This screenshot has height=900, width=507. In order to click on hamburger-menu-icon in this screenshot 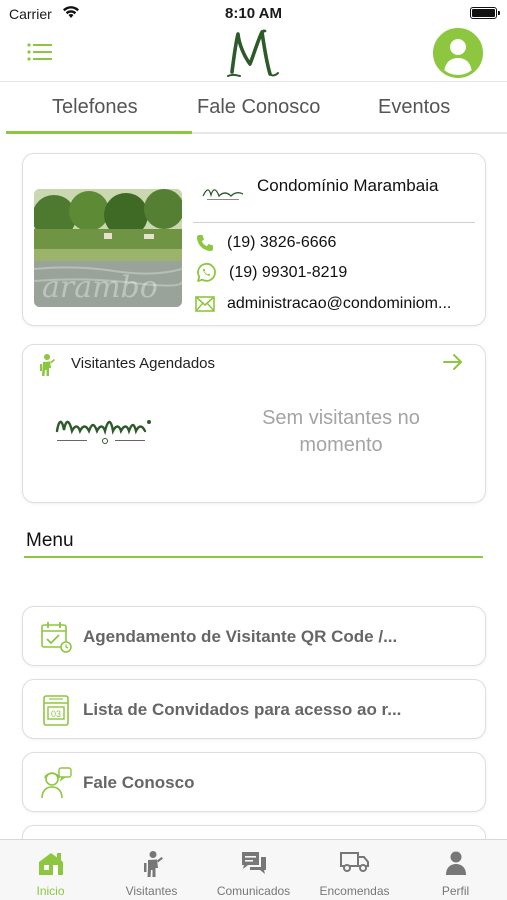, I will do `click(40, 52)`.